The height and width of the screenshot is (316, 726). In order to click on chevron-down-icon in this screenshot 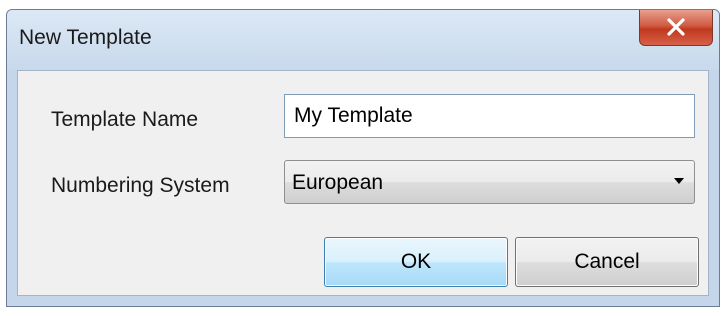, I will do `click(679, 181)`.